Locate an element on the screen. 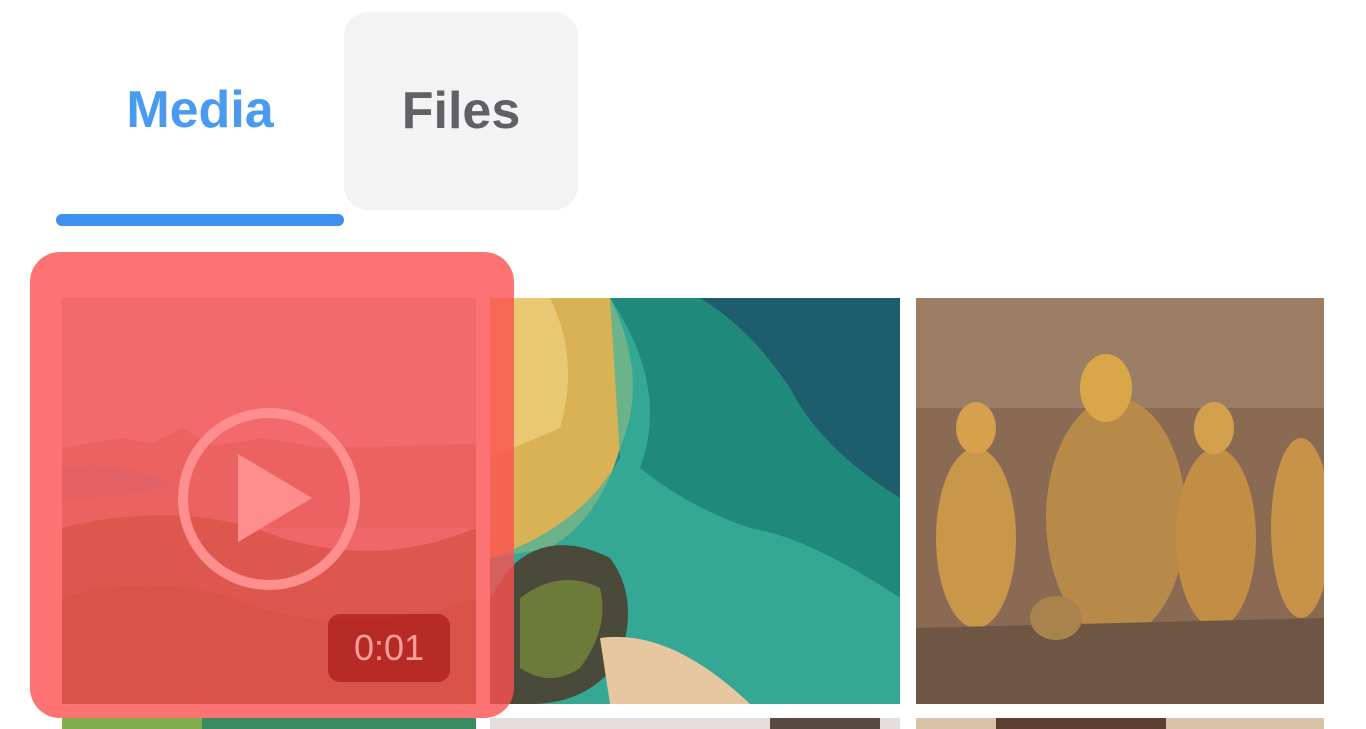  tab-active-indicator is located at coordinates (200, 220).